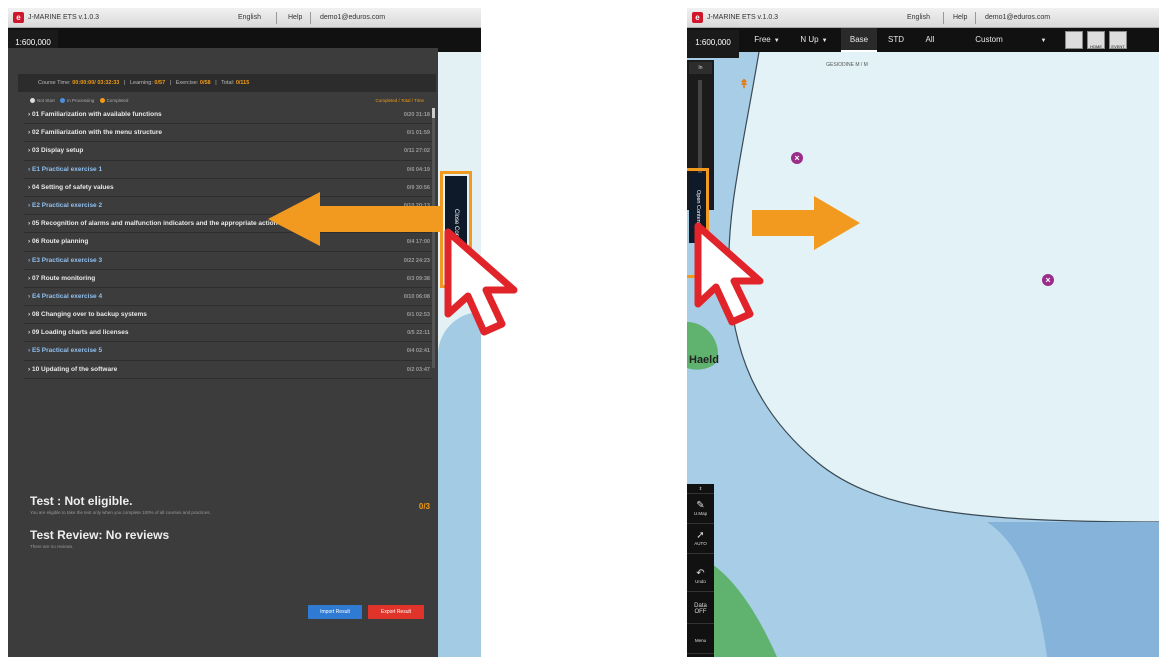  Describe the element at coordinates (335, 612) in the screenshot. I see `import-result-button: Import Result` at that location.